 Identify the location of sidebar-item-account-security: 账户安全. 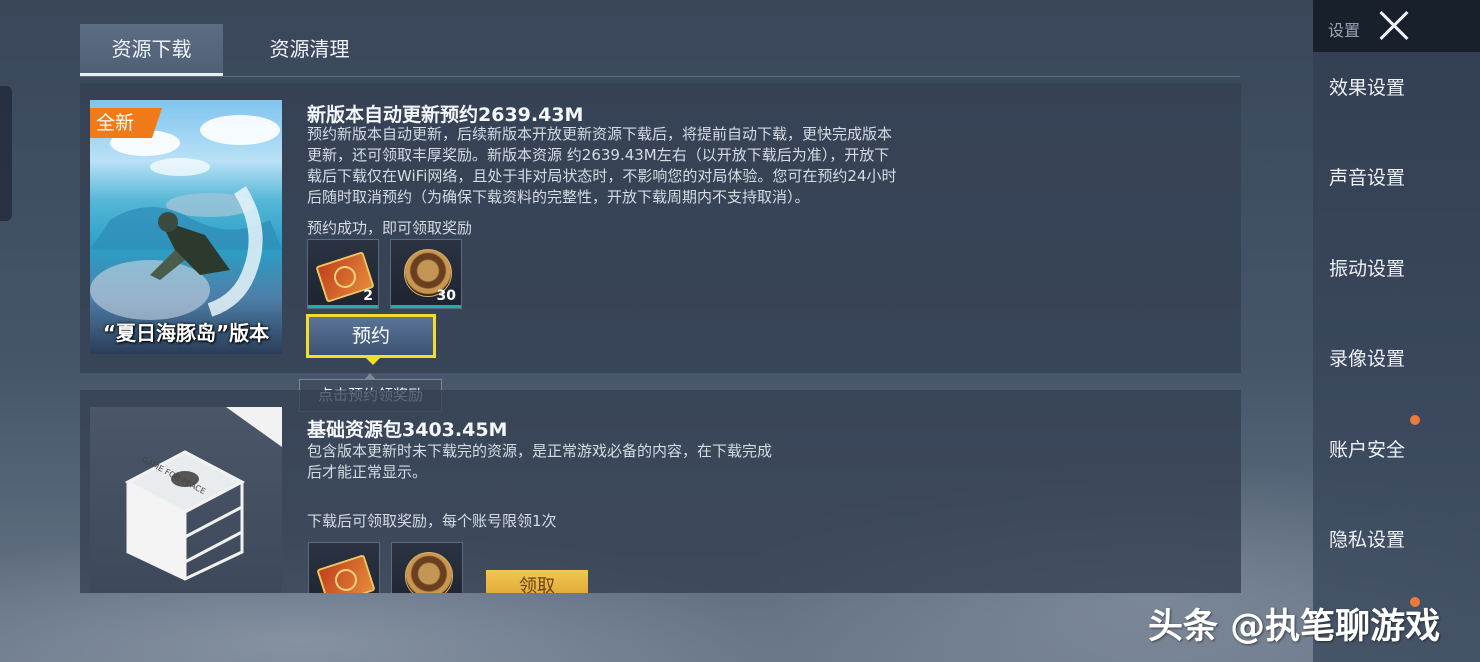
(1367, 448).